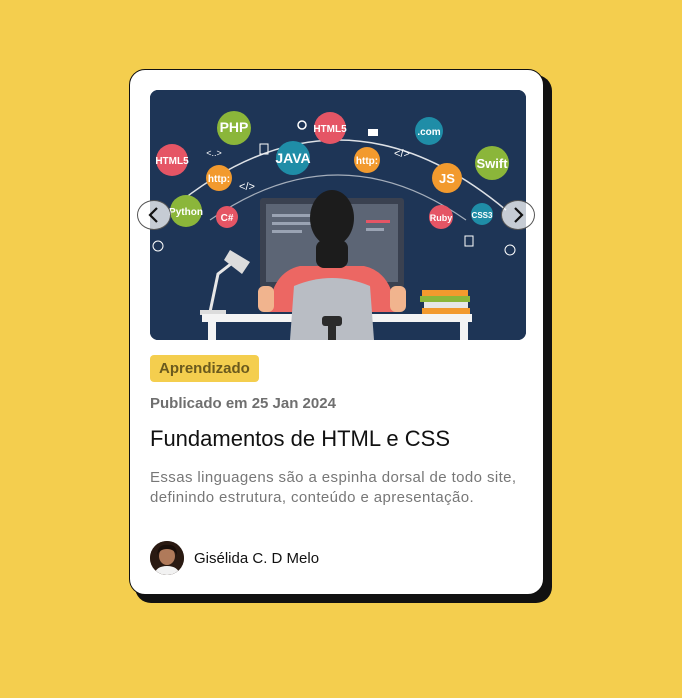 This screenshot has height=698, width=682. What do you see at coordinates (447, 178) in the screenshot?
I see `badge-js: JS` at bounding box center [447, 178].